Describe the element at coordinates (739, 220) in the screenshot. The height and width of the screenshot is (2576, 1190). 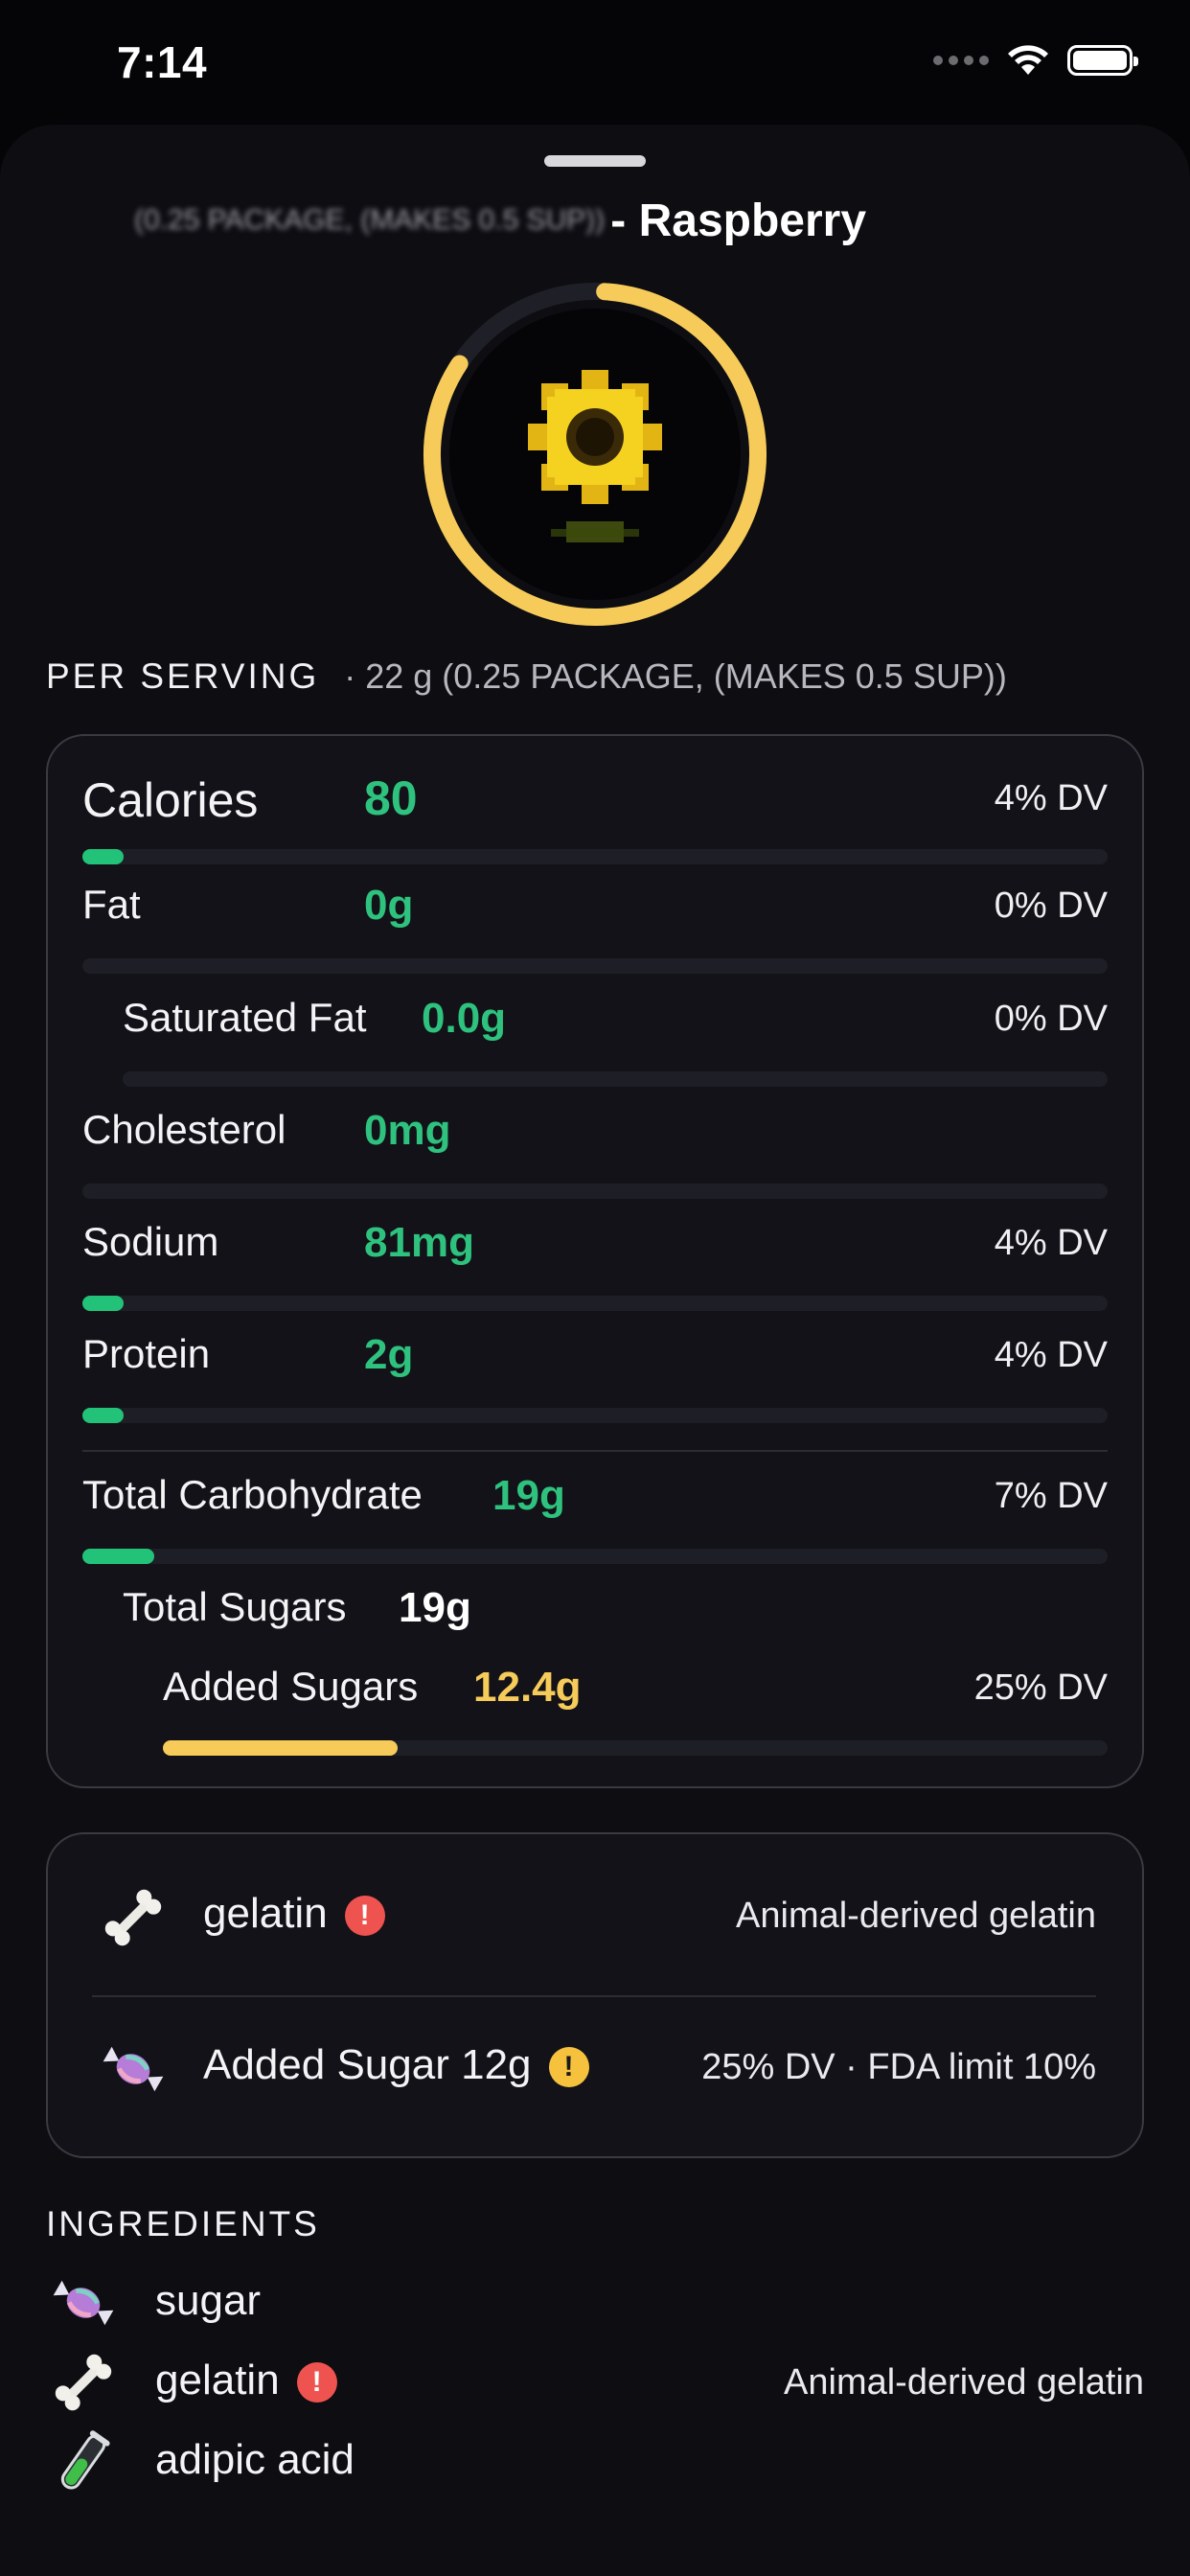
I see `product-title-text: - Raspberry` at that location.